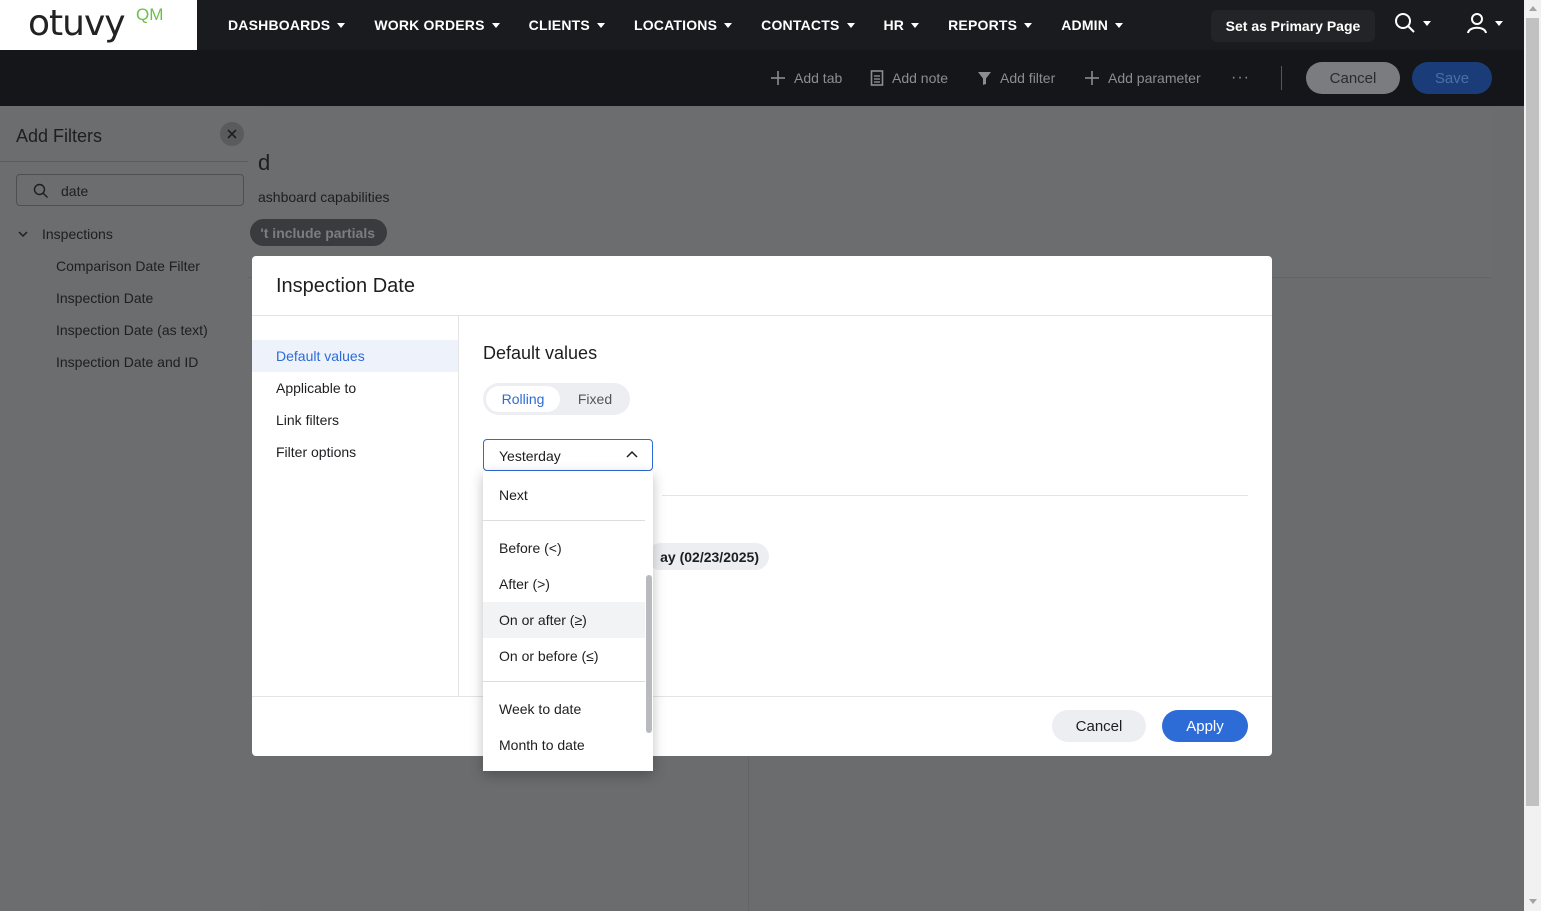  I want to click on nav-label: REPORTS, so click(983, 25).